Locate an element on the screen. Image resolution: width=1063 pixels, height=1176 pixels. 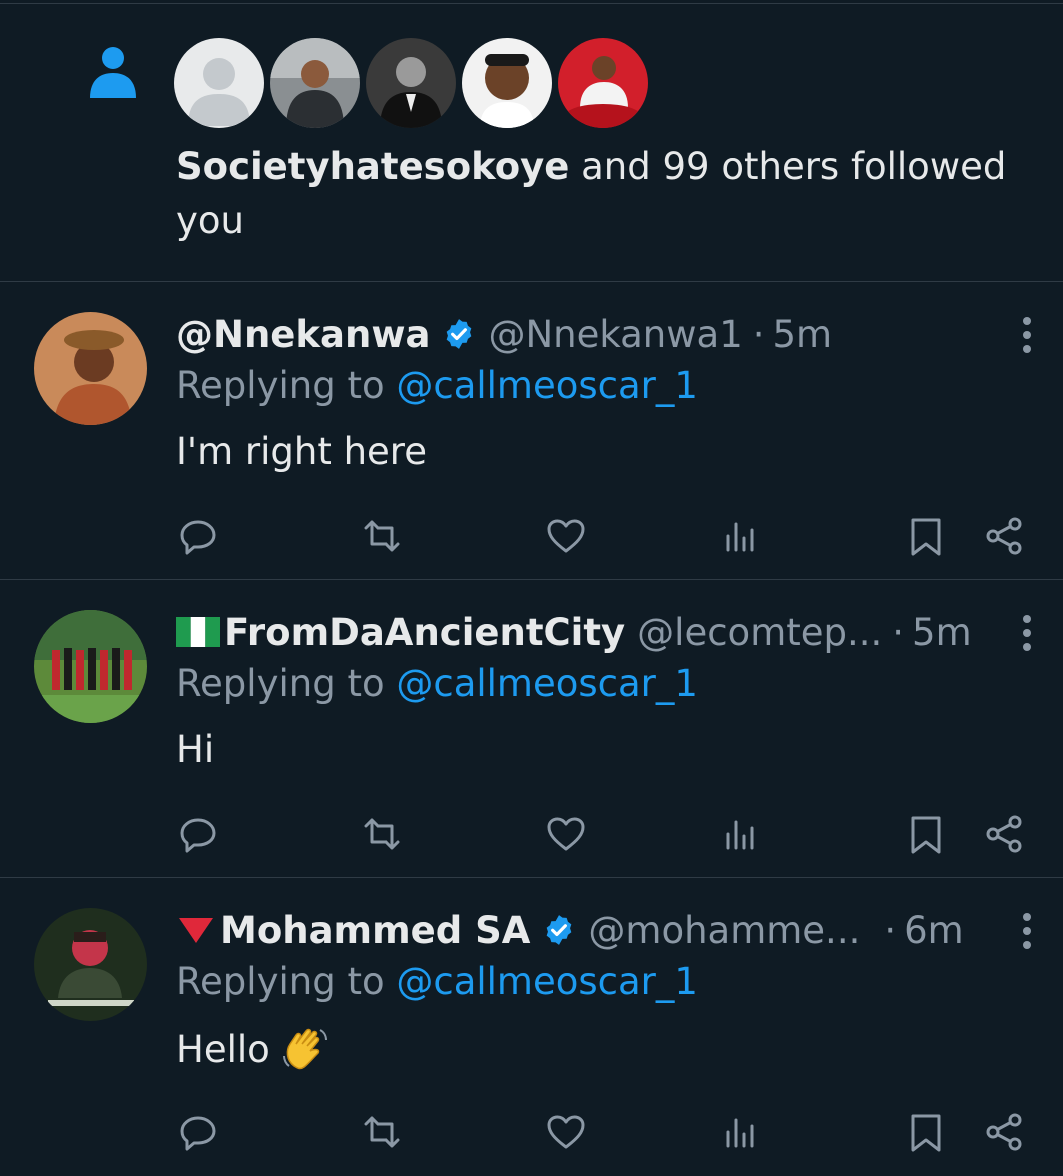
tweet-text-container: Hello is located at coordinates (253, 1049).